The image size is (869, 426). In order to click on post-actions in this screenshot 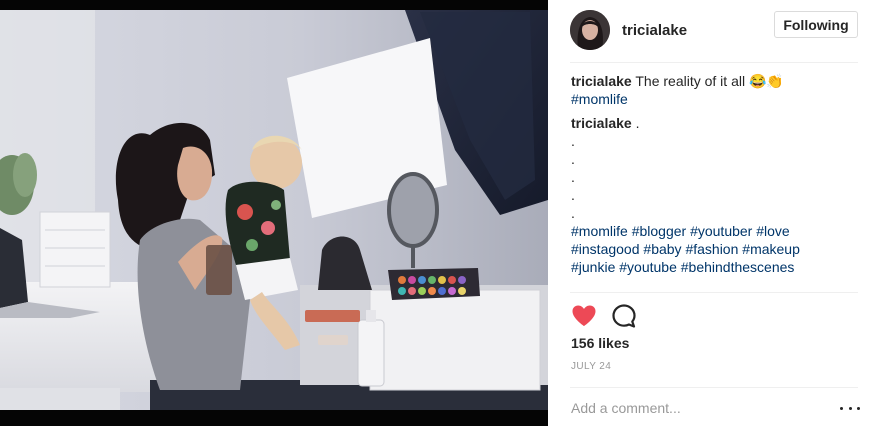, I will do `click(610, 316)`.